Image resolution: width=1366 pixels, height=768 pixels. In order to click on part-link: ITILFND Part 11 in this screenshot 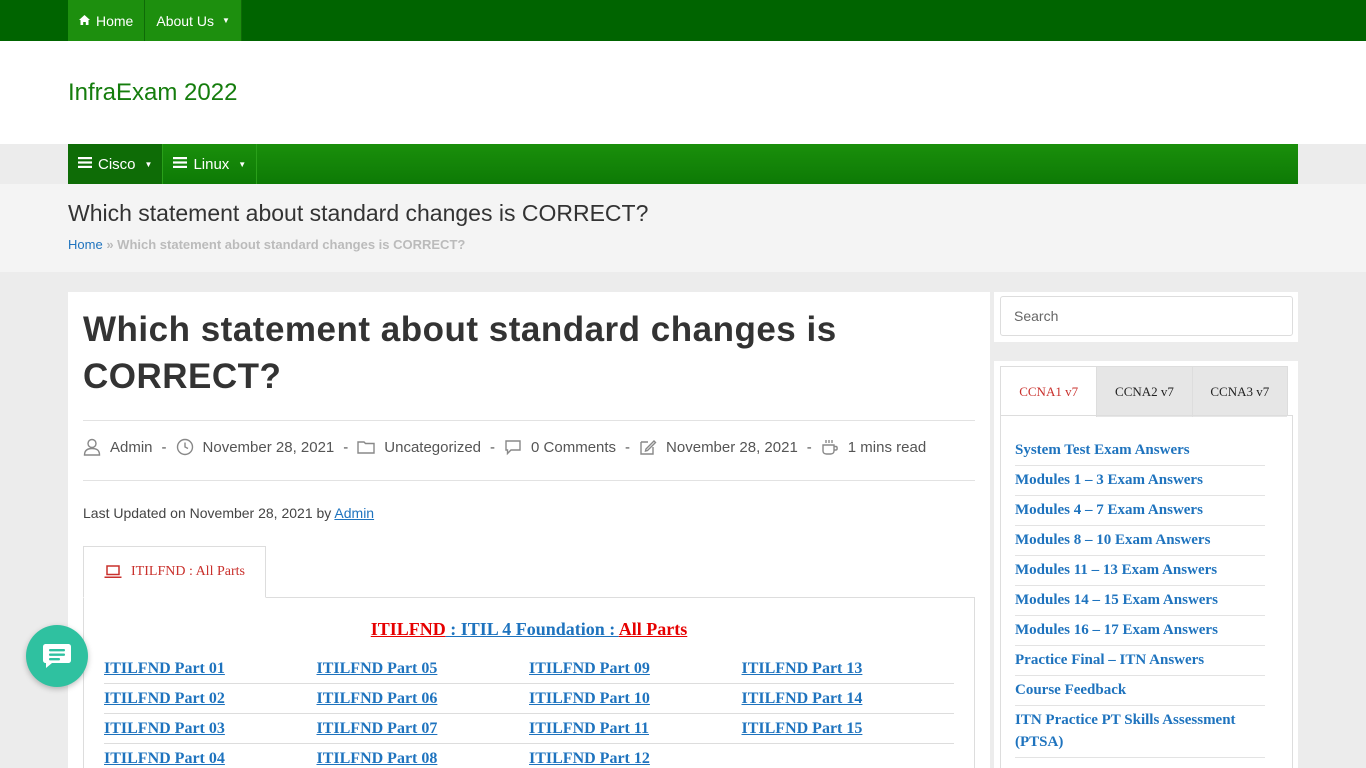, I will do `click(635, 729)`.